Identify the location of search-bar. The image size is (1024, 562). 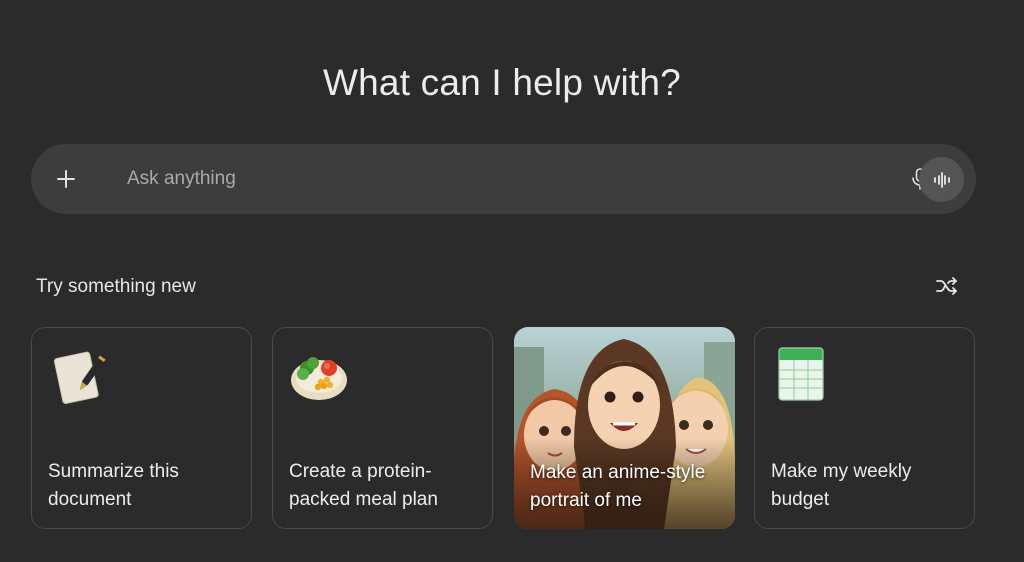
(503, 179).